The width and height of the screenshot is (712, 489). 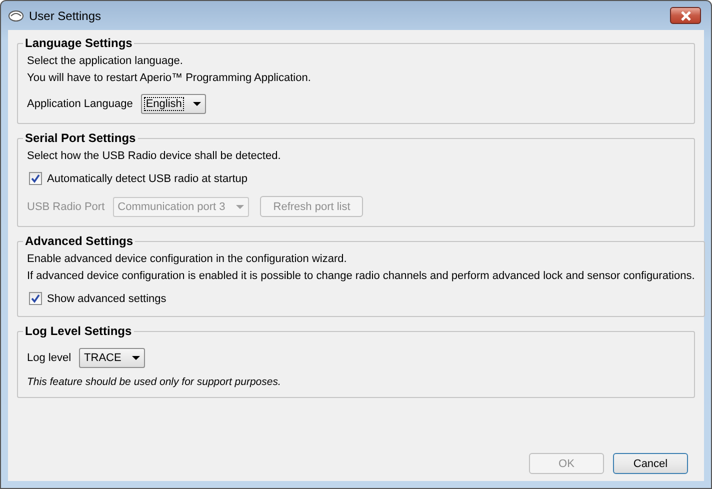 What do you see at coordinates (173, 104) in the screenshot?
I see `dropdown: English` at bounding box center [173, 104].